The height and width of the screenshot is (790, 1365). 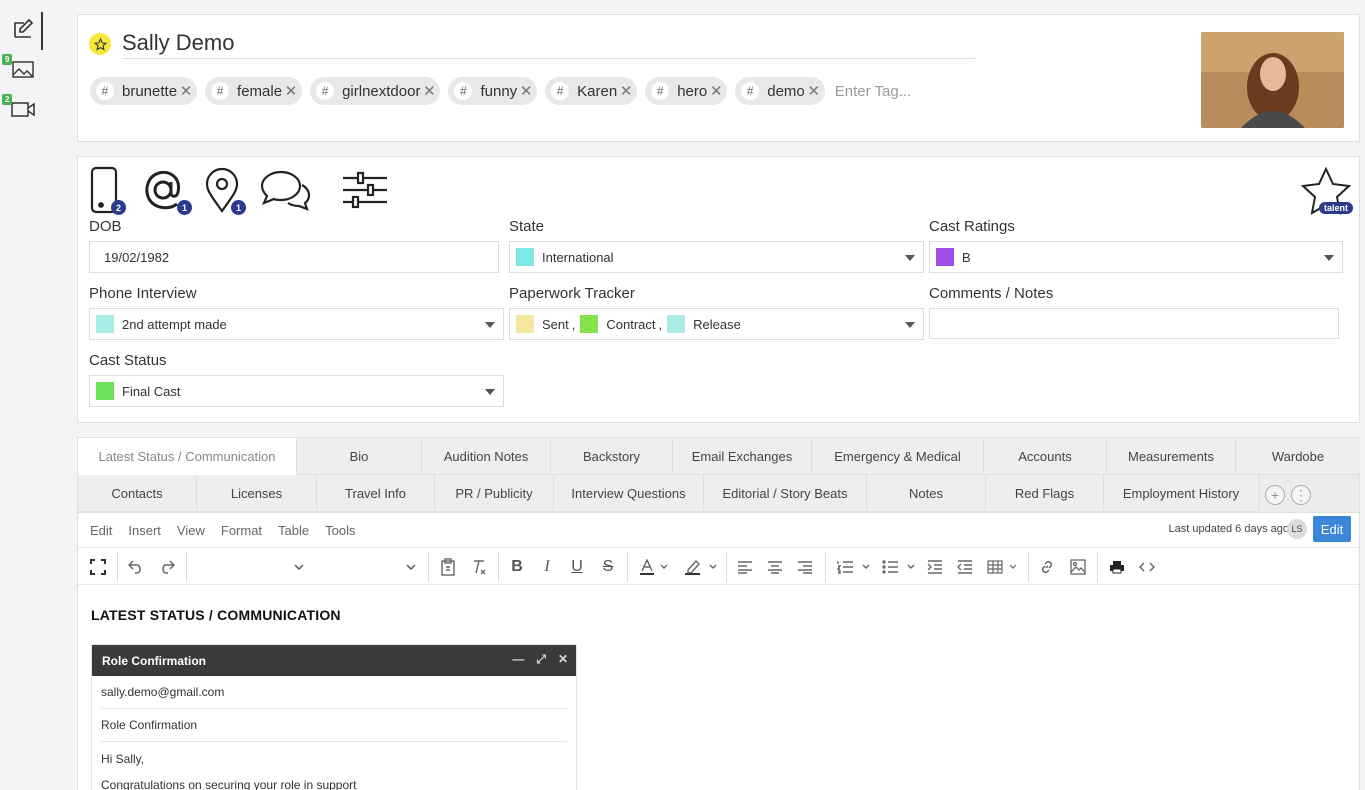 I want to click on indent-icon, so click(x=935, y=567).